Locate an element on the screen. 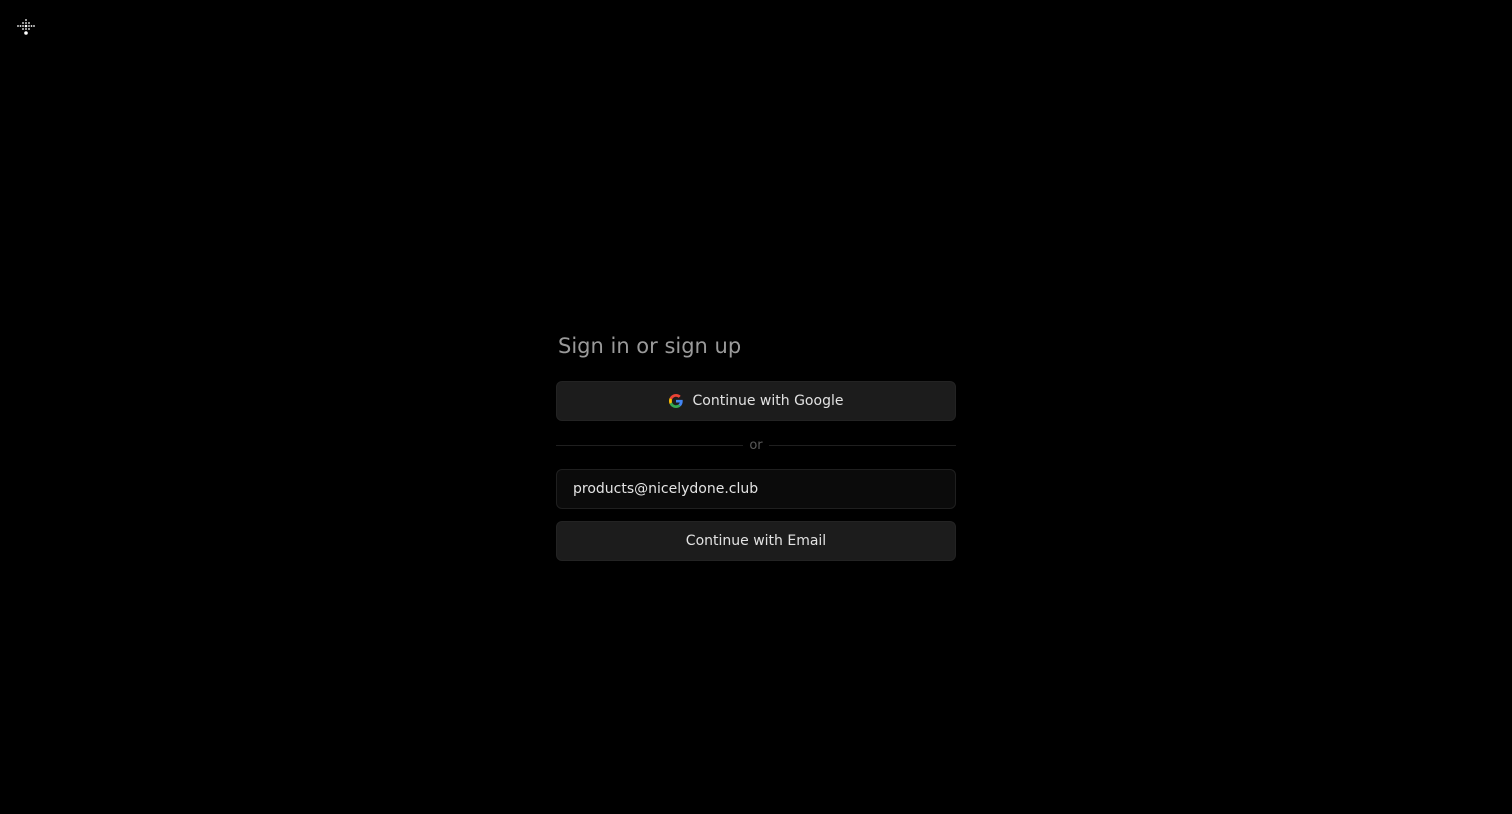  continue-with-email-button: Continue with Email is located at coordinates (756, 541).